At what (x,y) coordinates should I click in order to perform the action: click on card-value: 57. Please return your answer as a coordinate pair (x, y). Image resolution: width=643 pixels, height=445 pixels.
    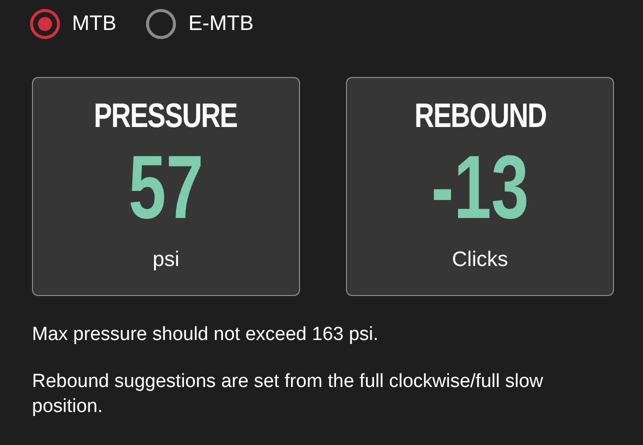
    Looking at the image, I should click on (166, 188).